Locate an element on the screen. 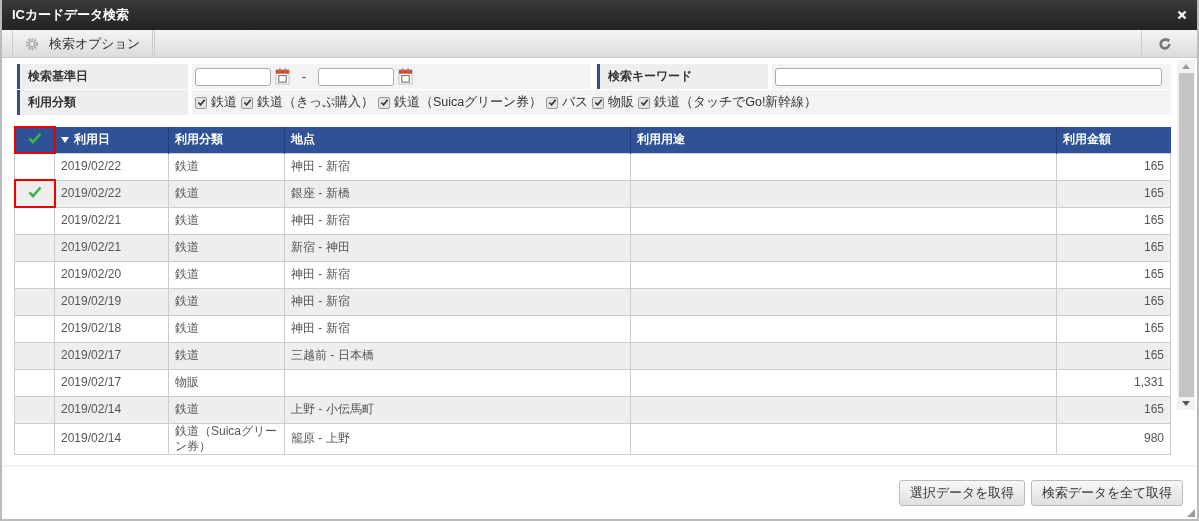 This screenshot has height=521, width=1199. scroll-down-icon is located at coordinates (1186, 403).